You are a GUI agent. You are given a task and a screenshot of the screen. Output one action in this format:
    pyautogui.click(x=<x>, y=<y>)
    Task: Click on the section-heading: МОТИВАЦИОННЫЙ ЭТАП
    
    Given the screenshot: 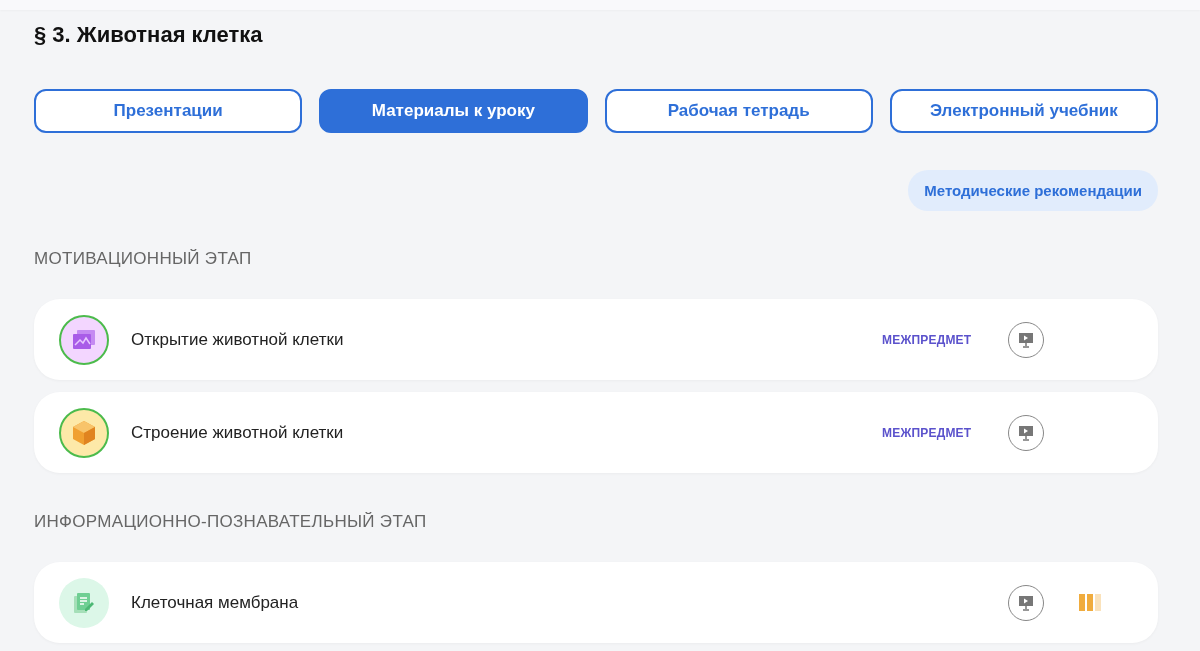 What is the action you would take?
    pyautogui.click(x=143, y=259)
    